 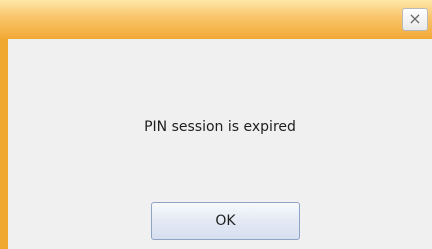 I want to click on close-icon: ×, so click(x=415, y=19).